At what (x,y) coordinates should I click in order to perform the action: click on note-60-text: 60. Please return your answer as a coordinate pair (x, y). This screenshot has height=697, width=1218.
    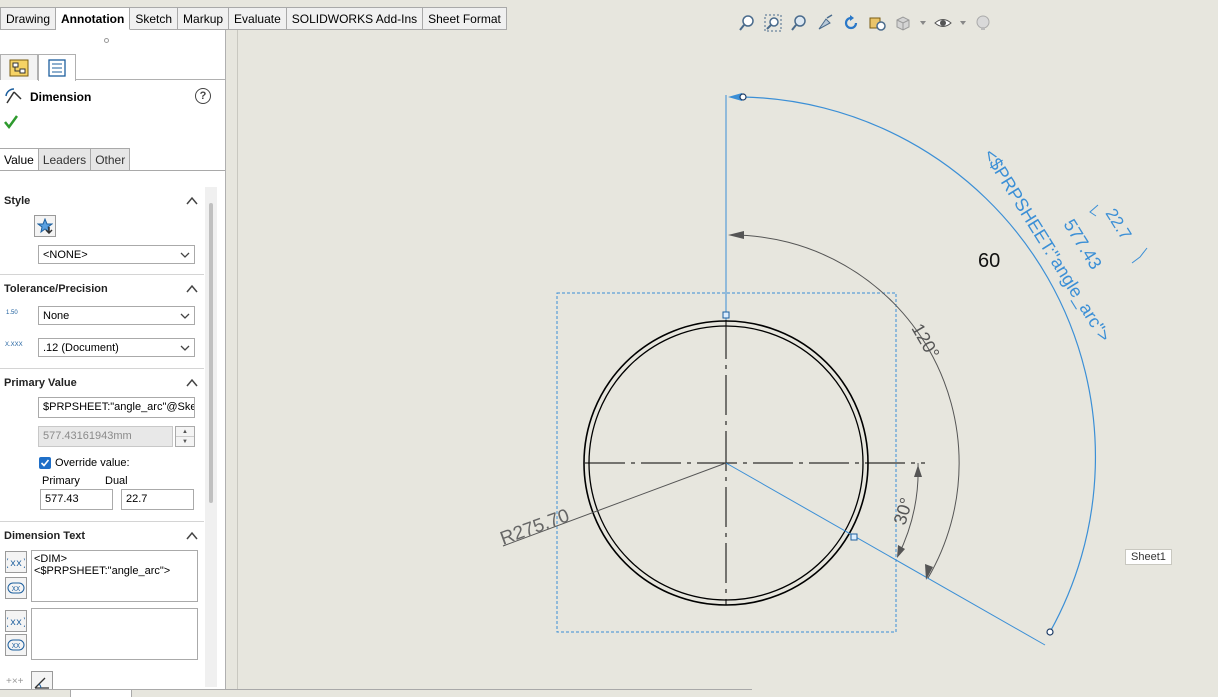
    Looking at the image, I should click on (989, 261).